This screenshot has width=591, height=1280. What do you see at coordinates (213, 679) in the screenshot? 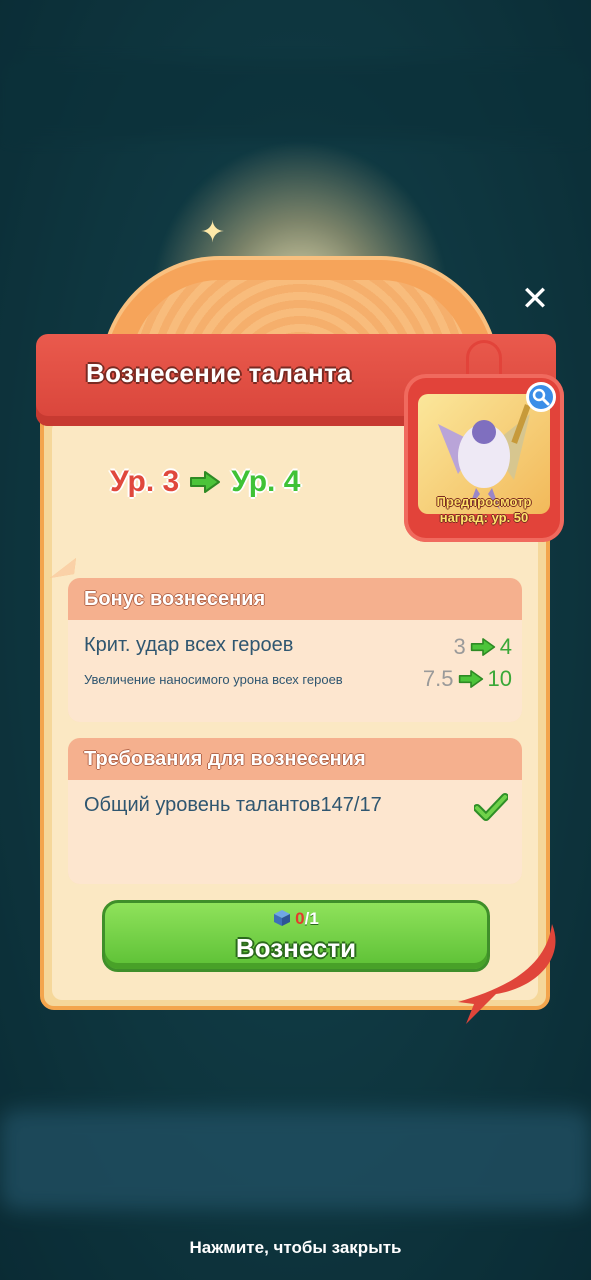
I see `bonus-row-label: Увеличение наносимого урона всех героев` at bounding box center [213, 679].